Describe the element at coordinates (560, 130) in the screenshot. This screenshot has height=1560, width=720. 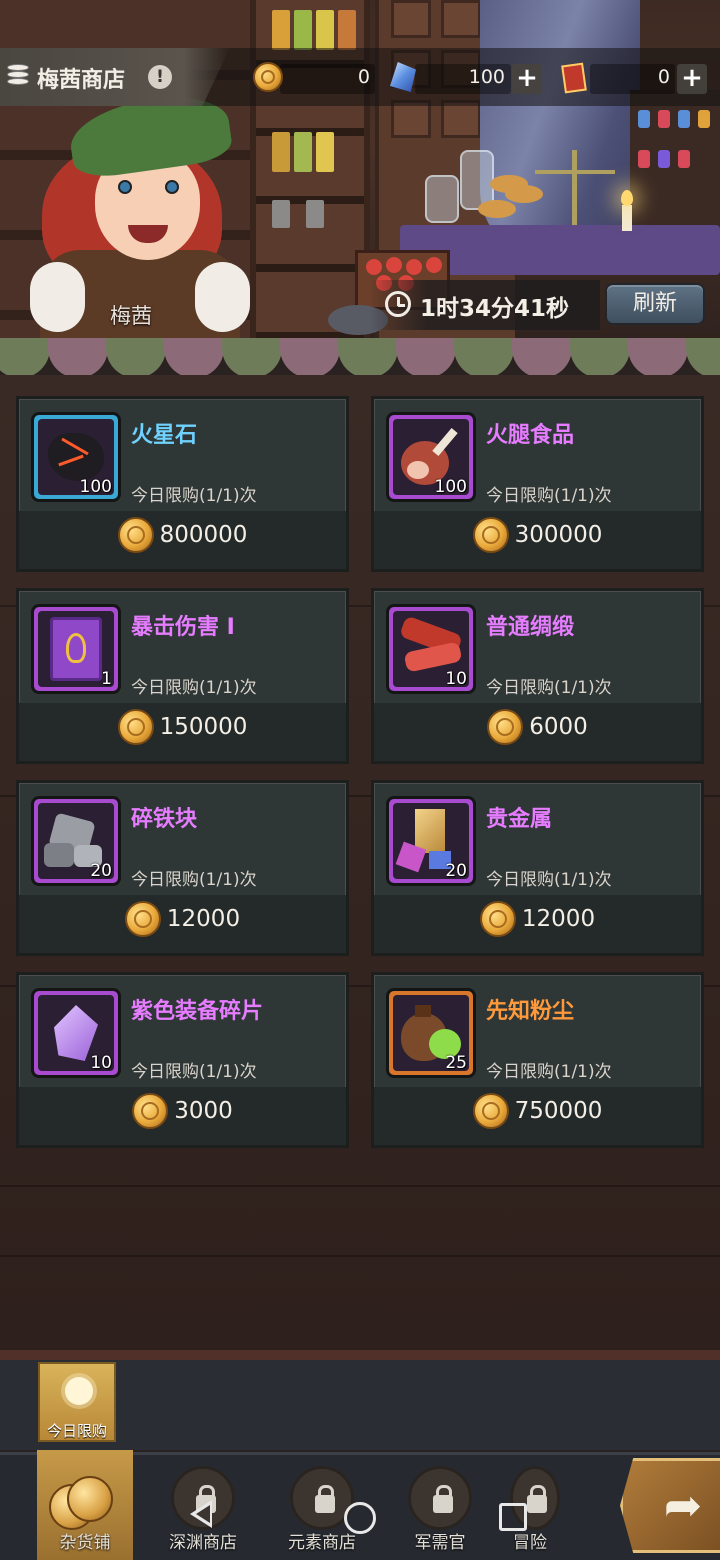
I see `curtain` at that location.